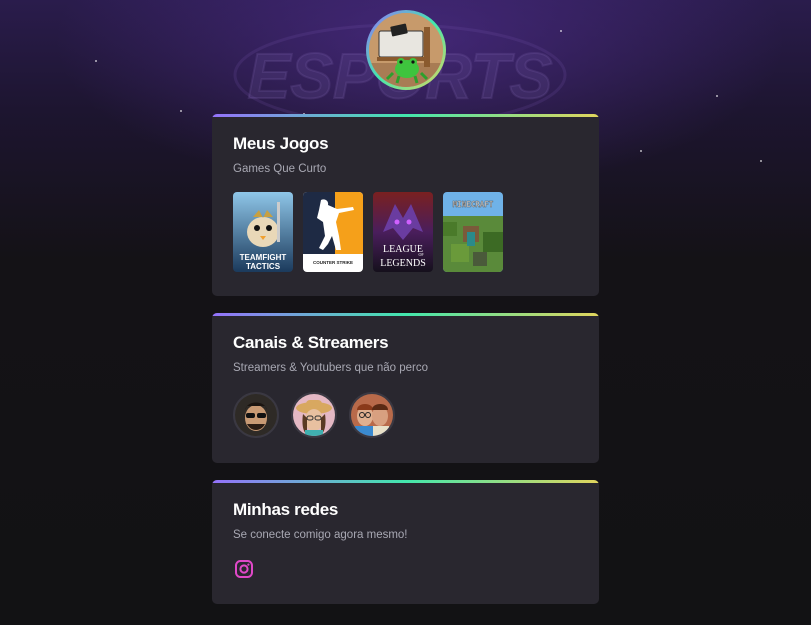  Describe the element at coordinates (333, 262) in the screenshot. I see `cs-logo-text: COUNTER STRIKE` at that location.